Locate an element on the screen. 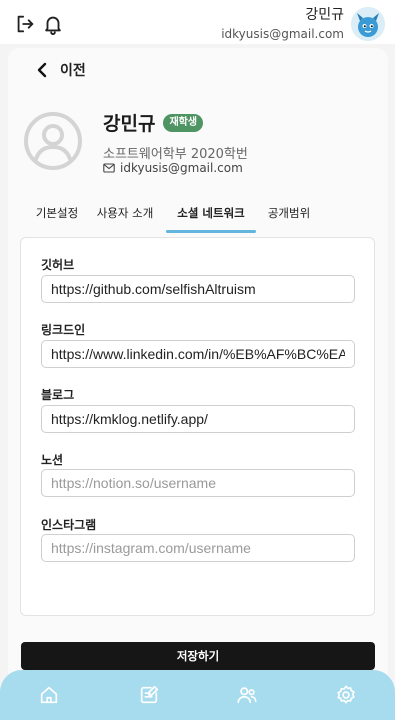 This screenshot has width=395, height=720. profile-email-row: idkyusis@gmail.com is located at coordinates (173, 168).